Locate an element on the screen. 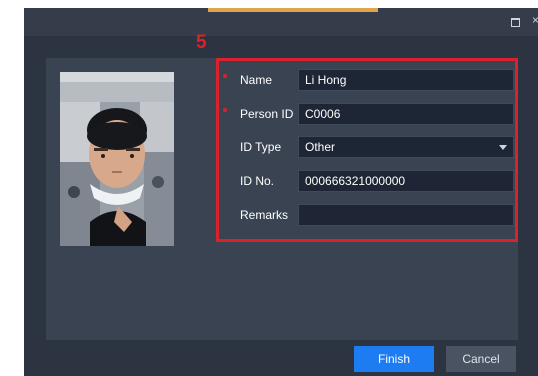 The width and height of the screenshot is (538, 376). cancel-button: Cancel is located at coordinates (481, 359).